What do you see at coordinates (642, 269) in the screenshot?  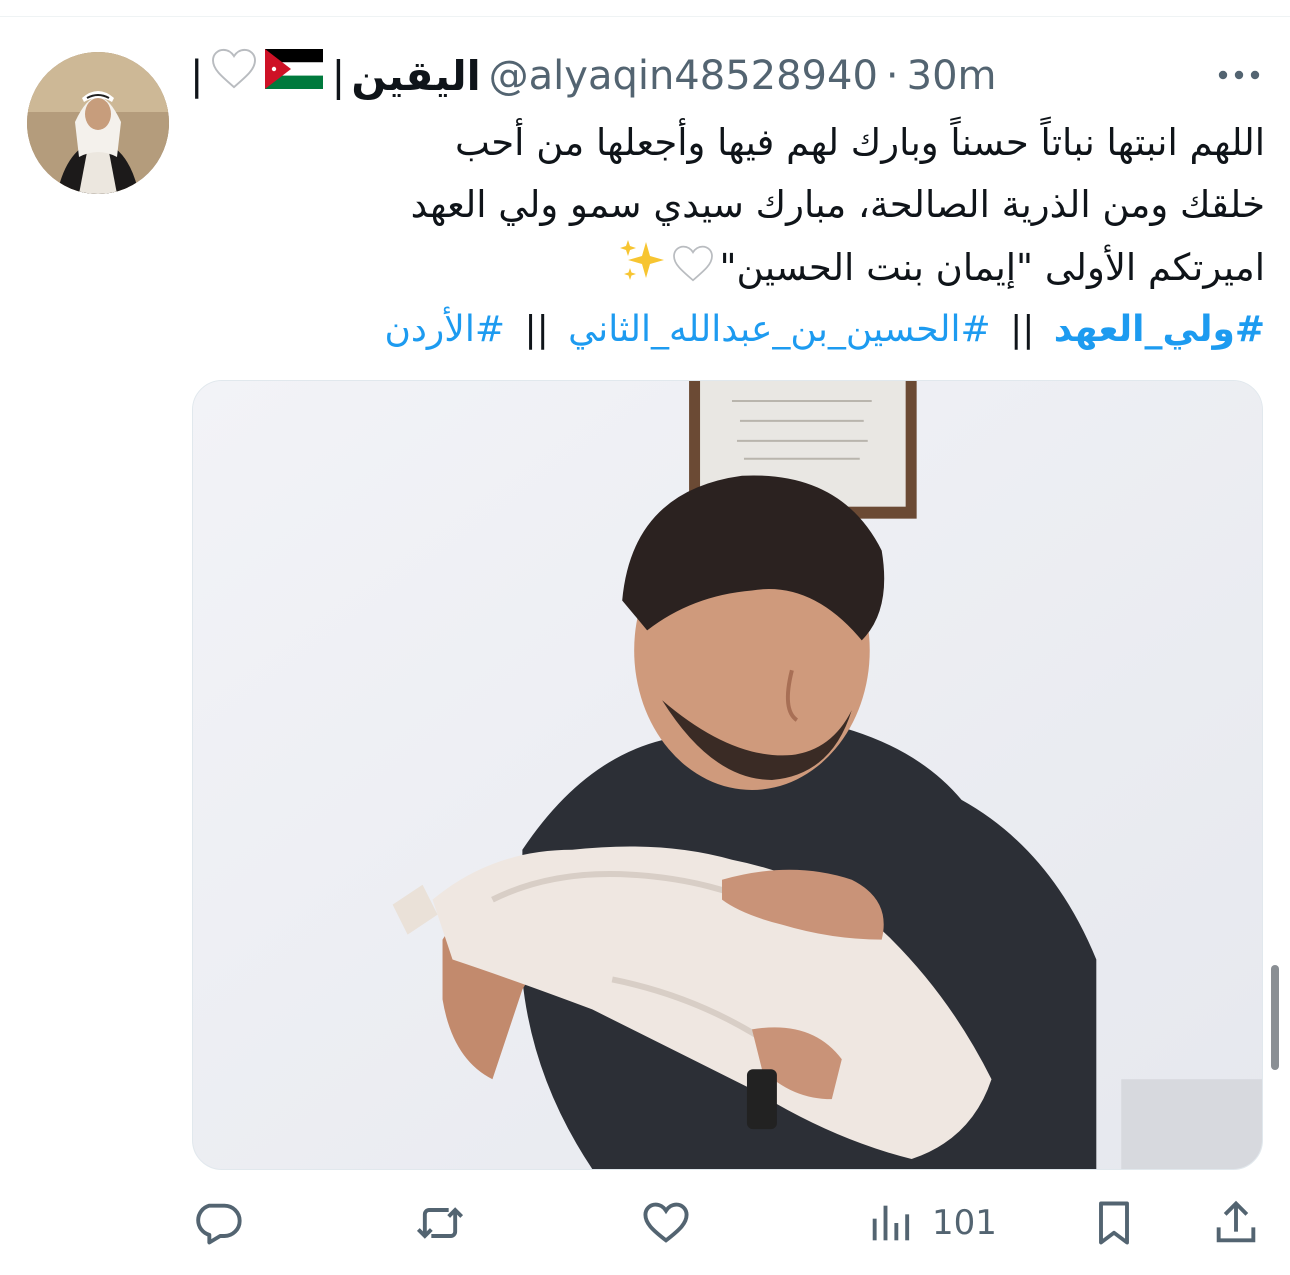 I see `sparkles-icon` at bounding box center [642, 269].